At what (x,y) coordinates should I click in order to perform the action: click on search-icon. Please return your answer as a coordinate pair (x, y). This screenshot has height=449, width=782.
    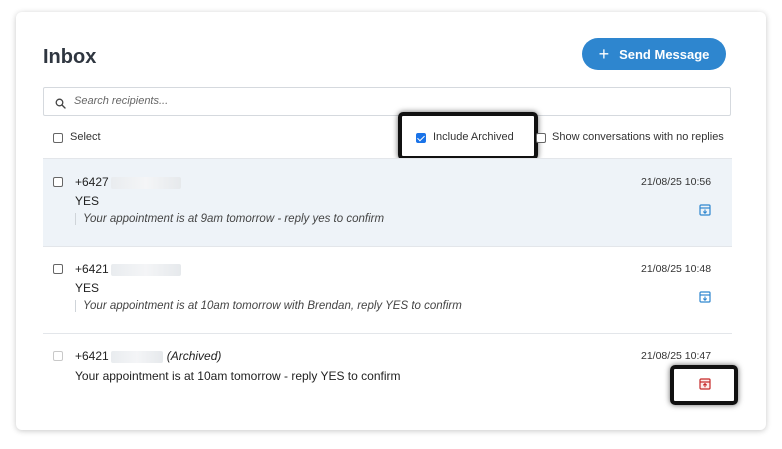
    Looking at the image, I should click on (60, 105).